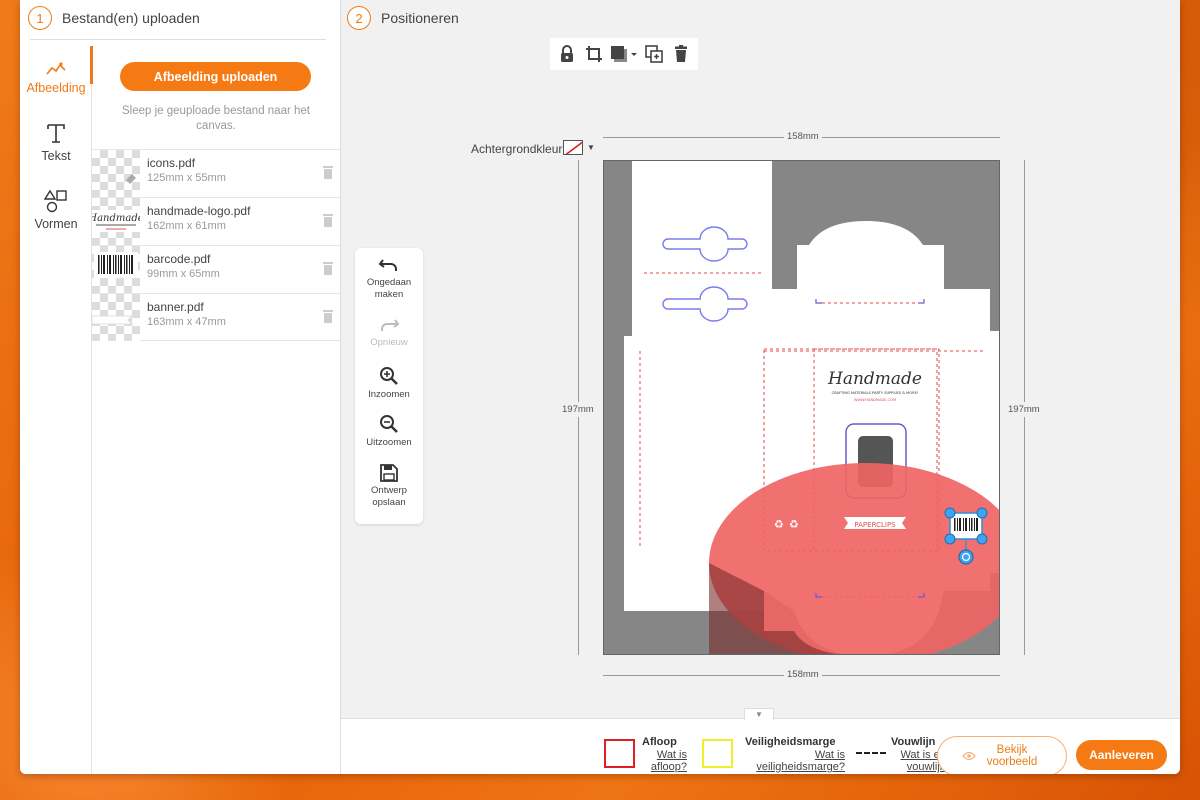 The height and width of the screenshot is (800, 1200). I want to click on tab-label: Tekst, so click(56, 156).